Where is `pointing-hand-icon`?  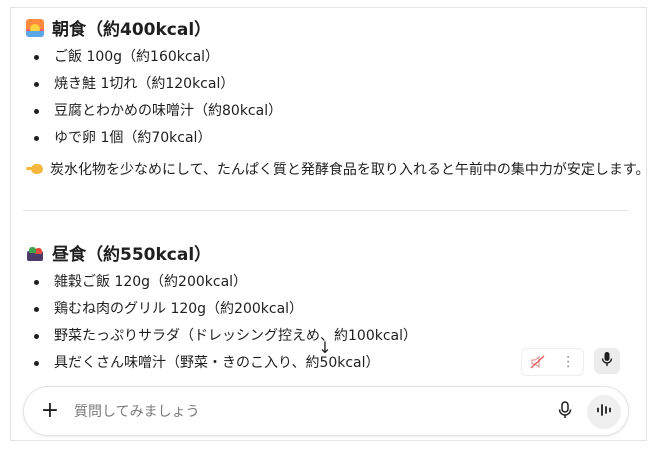
pointing-hand-icon is located at coordinates (35, 169).